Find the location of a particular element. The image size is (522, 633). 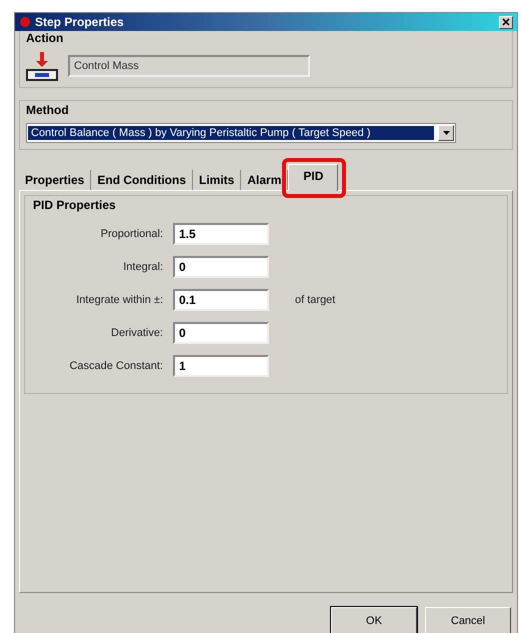

ok-button: OK is located at coordinates (374, 620).